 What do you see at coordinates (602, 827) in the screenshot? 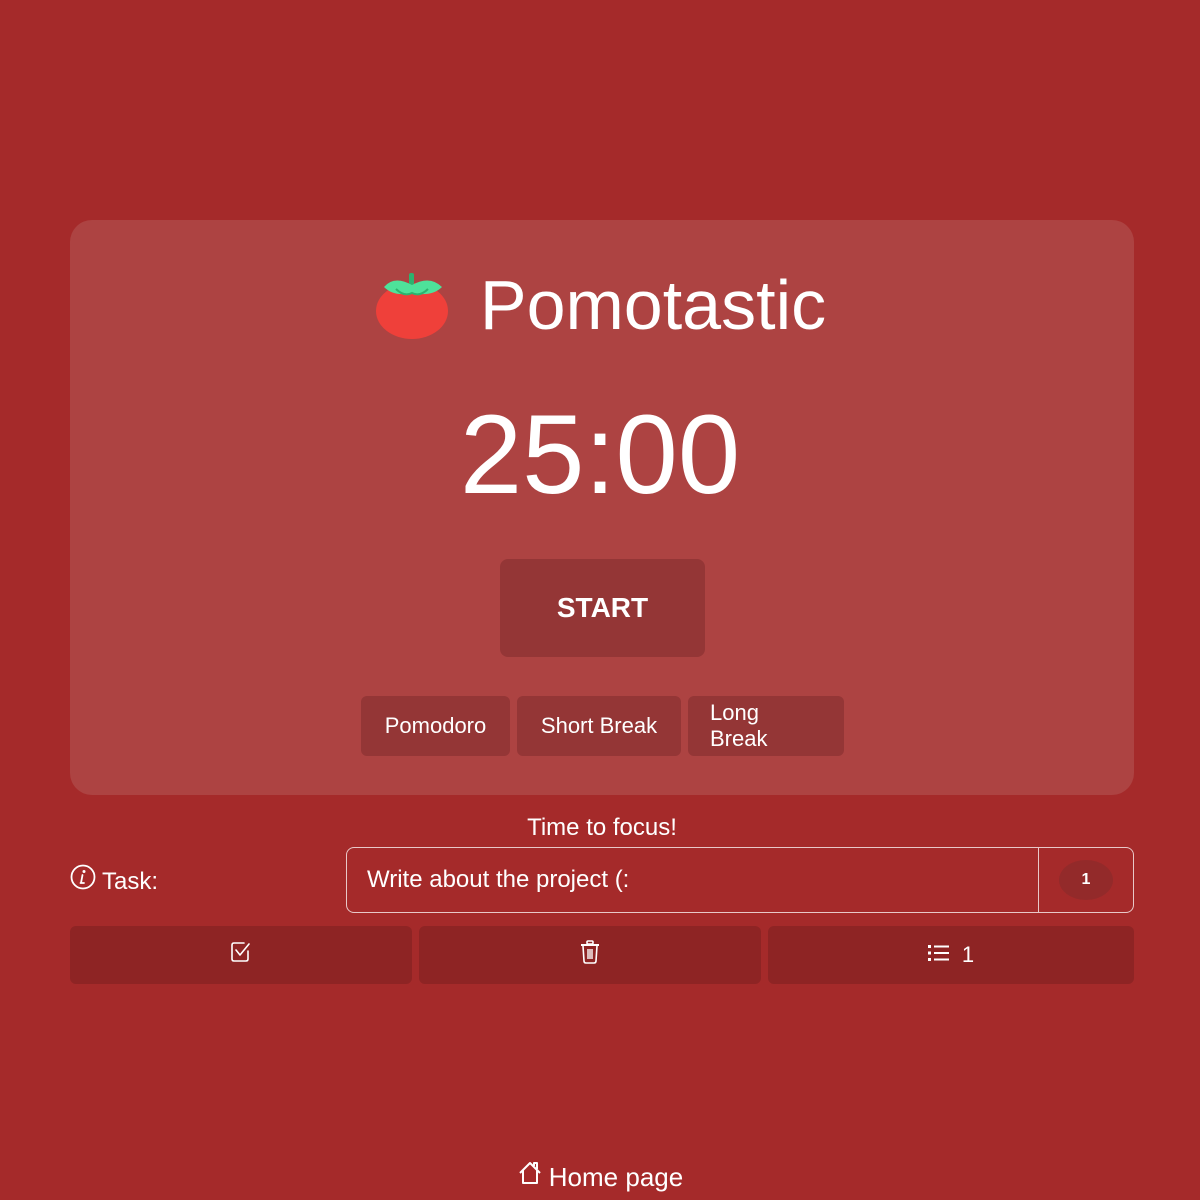
I see `status-message: Time to focus!` at bounding box center [602, 827].